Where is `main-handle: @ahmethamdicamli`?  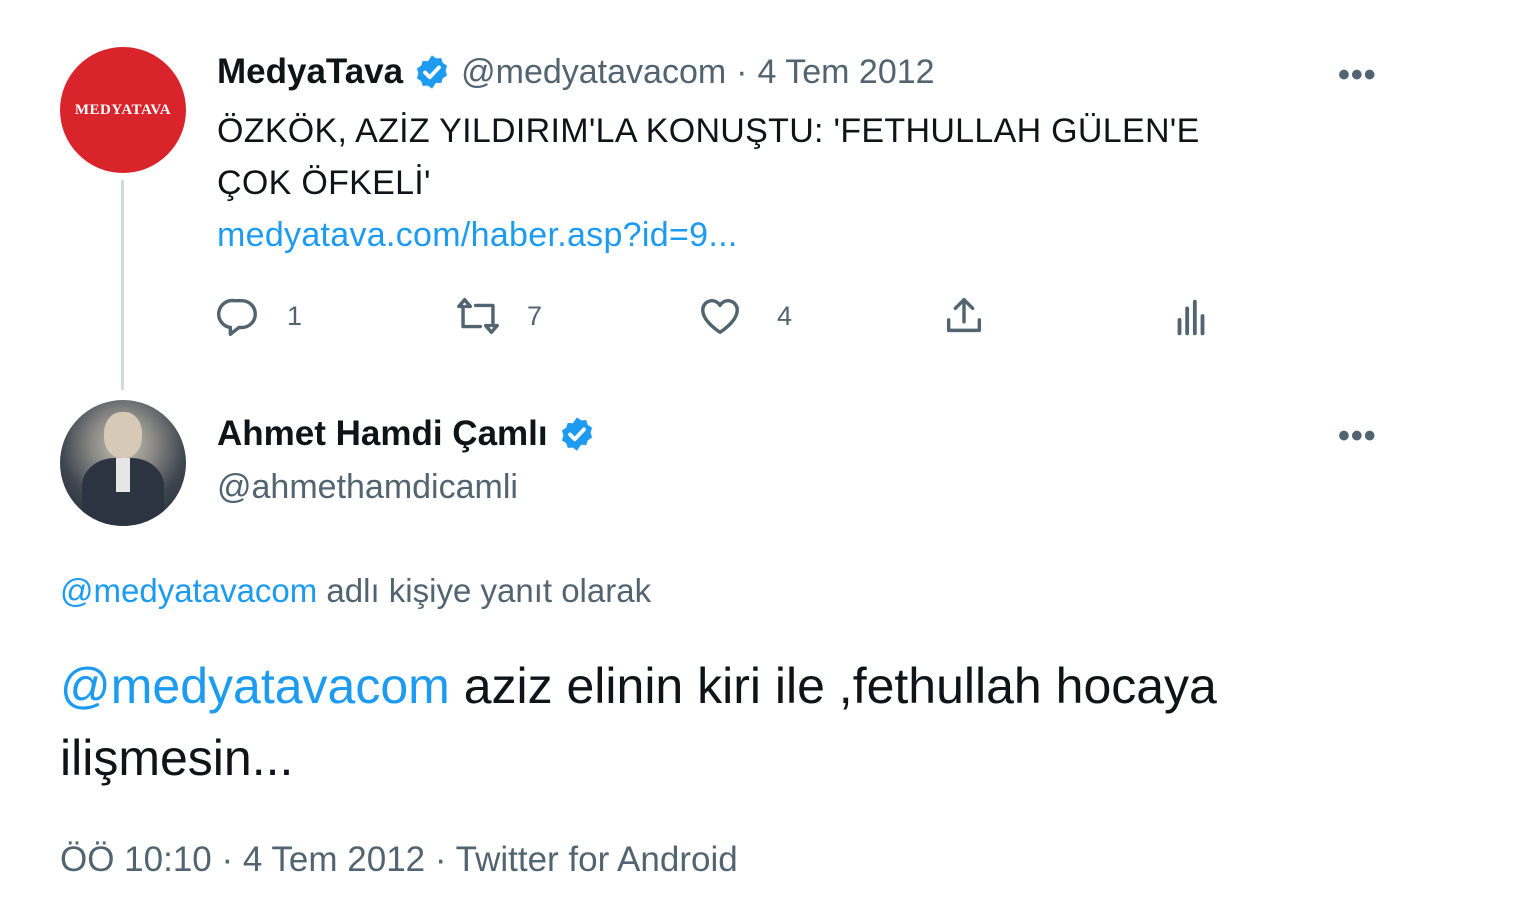
main-handle: @ahmethamdicamli is located at coordinates (367, 487).